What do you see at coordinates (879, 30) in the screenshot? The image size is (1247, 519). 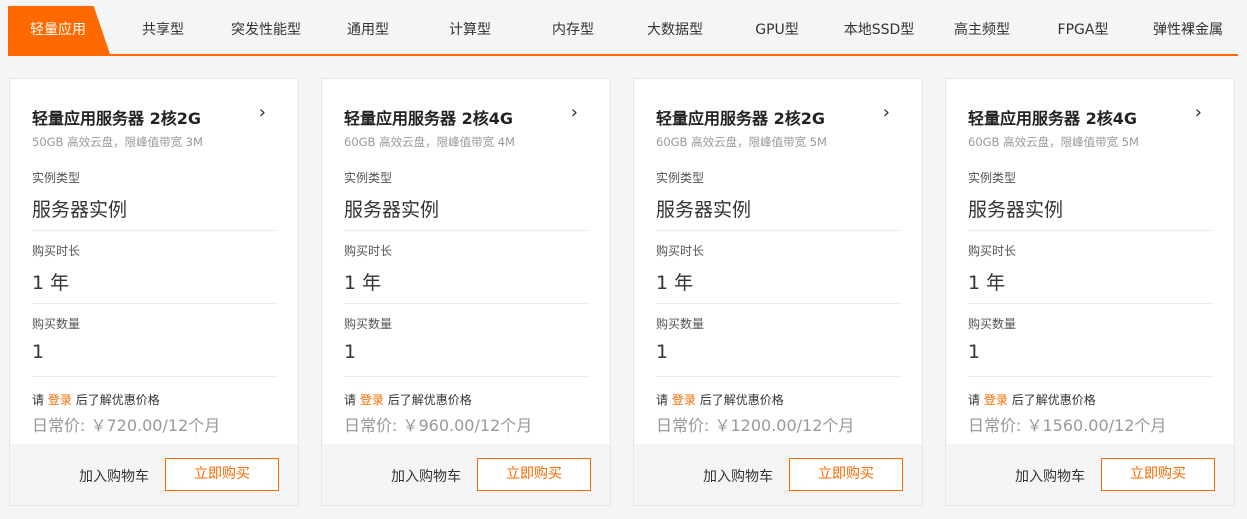 I see `tab-local-ssd: 本地SSD型` at bounding box center [879, 30].